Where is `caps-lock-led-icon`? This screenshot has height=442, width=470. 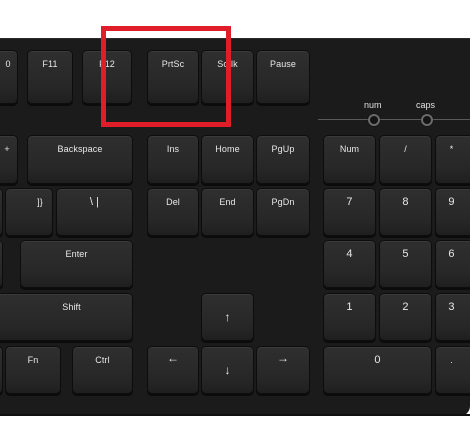
caps-lock-led-icon is located at coordinates (427, 120).